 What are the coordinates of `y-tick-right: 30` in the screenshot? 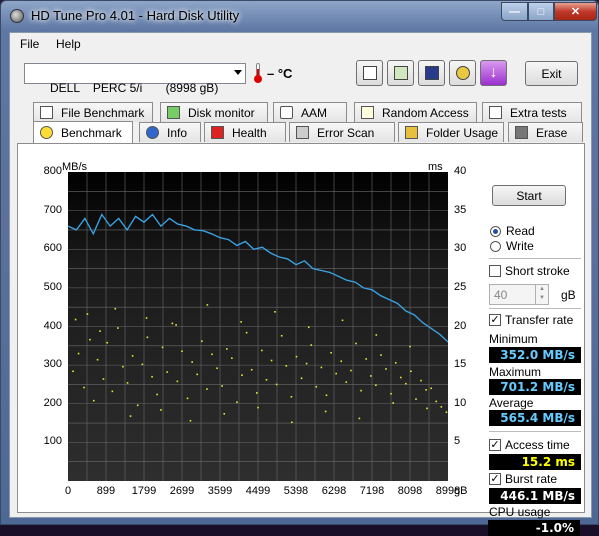 It's located at (460, 248).